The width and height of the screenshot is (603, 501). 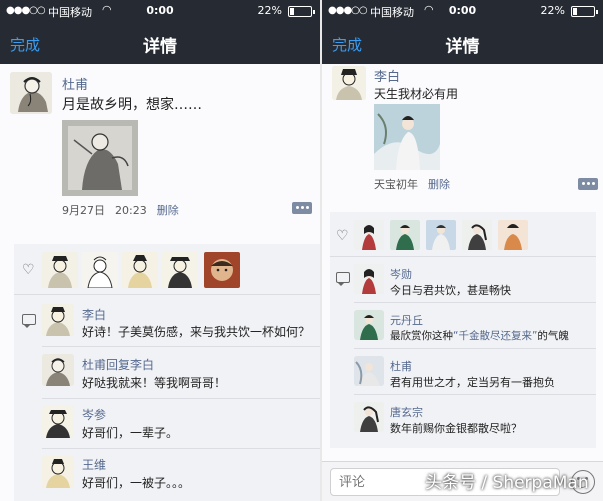 What do you see at coordinates (387, 75) in the screenshot?
I see `post-author: 李白` at bounding box center [387, 75].